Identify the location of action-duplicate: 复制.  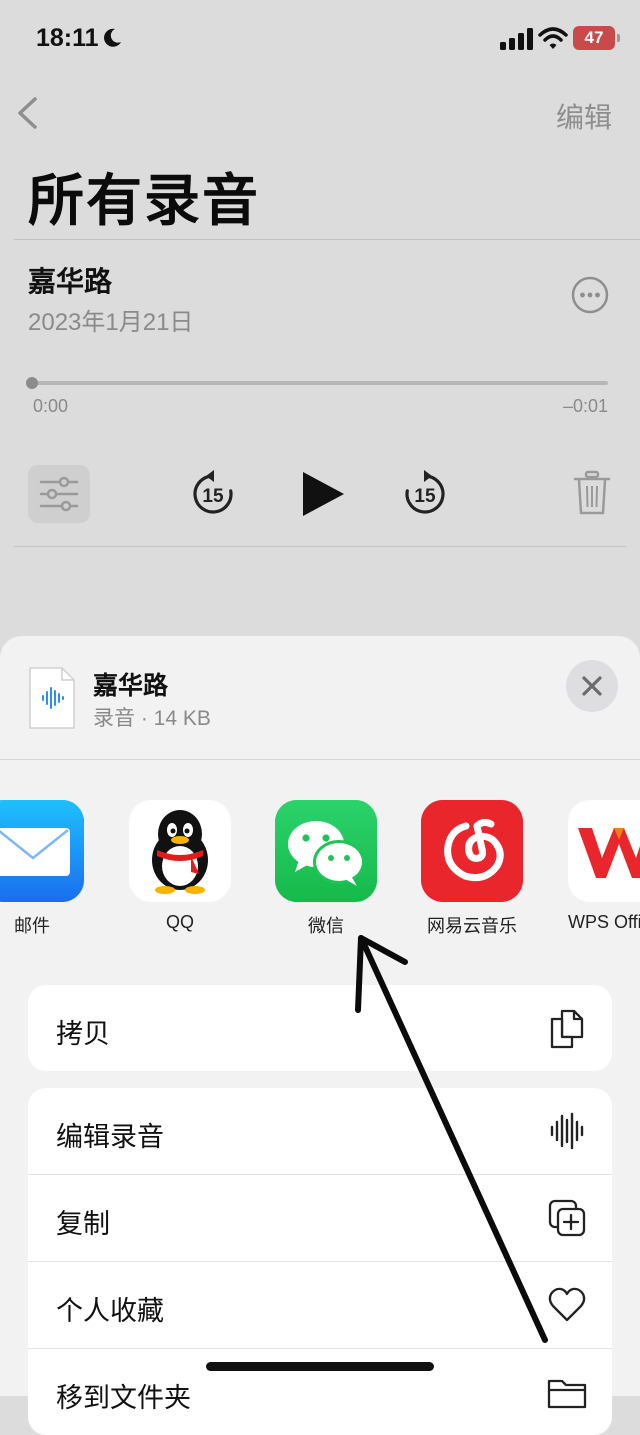
(320, 1217).